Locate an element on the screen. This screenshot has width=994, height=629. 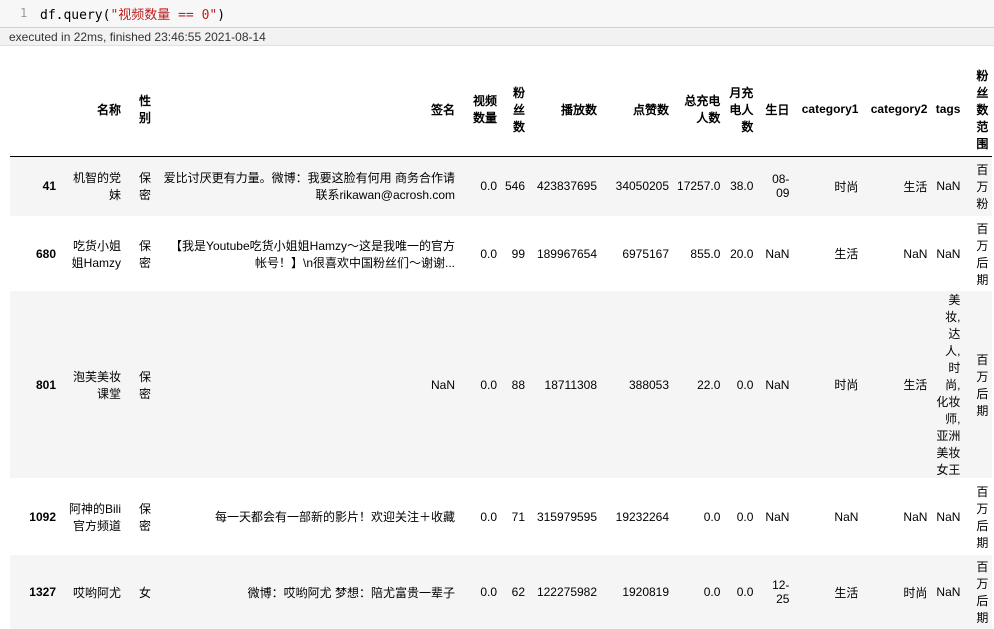
cell-total-charge: 855.0 is located at coordinates (705, 253).